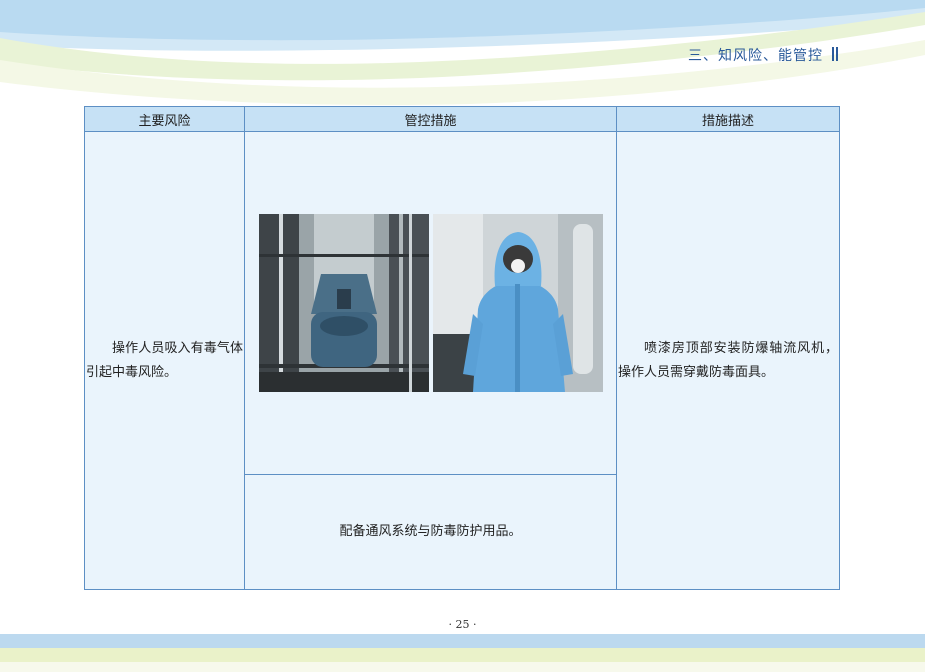 This screenshot has width=925, height=672. Describe the element at coordinates (343, 303) in the screenshot. I see `axial-fan-photo` at that location.